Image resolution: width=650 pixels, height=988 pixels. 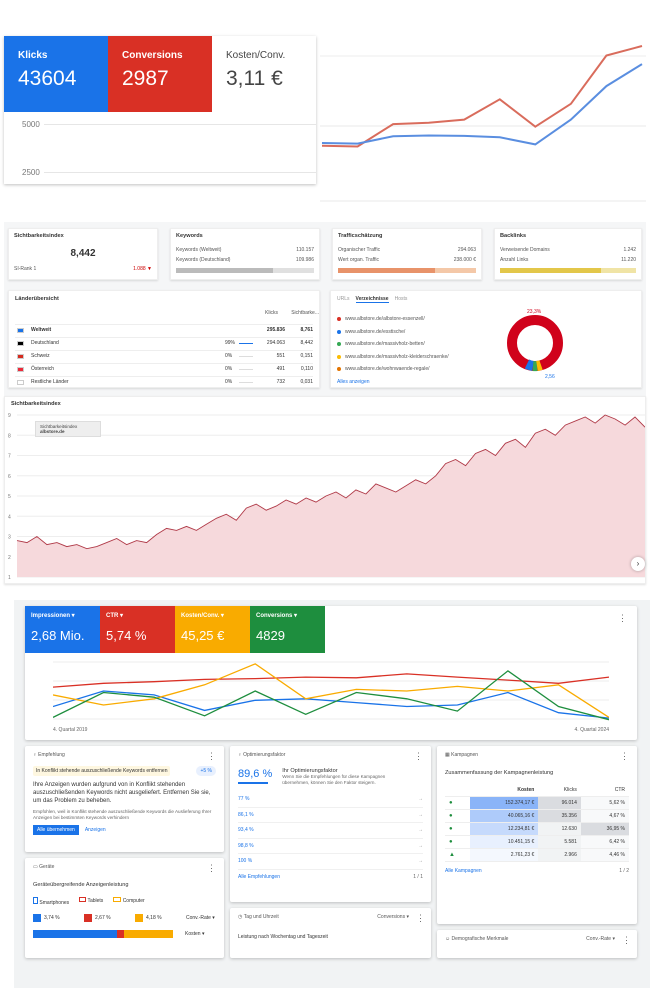 What do you see at coordinates (525, 250) in the screenshot?
I see `row-label: Verweisende Domains` at bounding box center [525, 250].